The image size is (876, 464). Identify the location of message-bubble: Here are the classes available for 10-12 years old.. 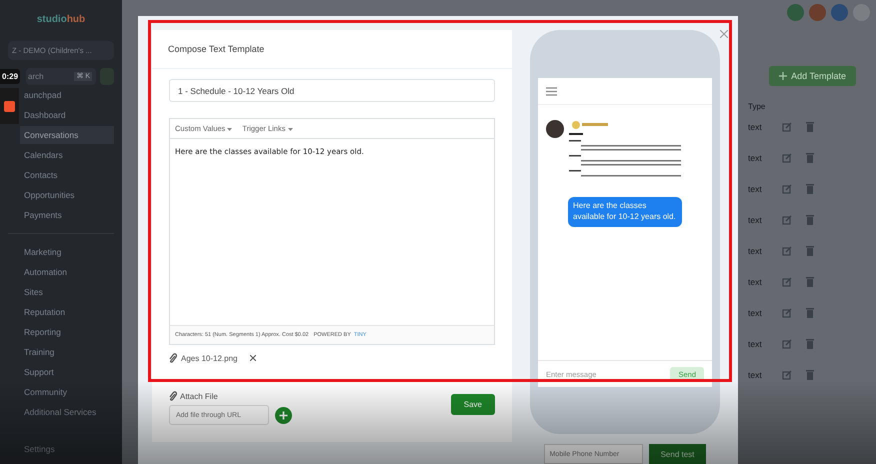
(625, 212).